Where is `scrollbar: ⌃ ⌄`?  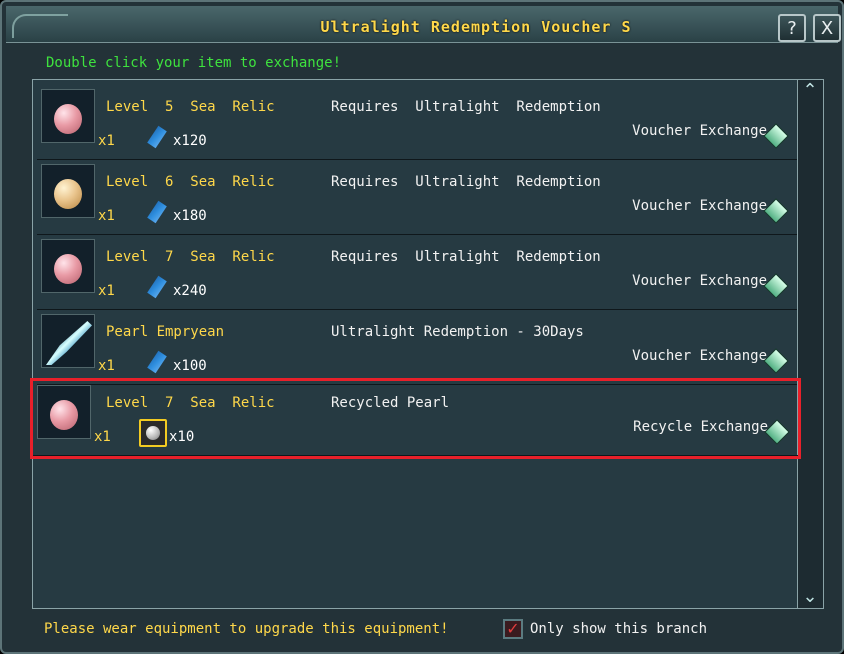 scrollbar: ⌃ ⌄ is located at coordinates (811, 344).